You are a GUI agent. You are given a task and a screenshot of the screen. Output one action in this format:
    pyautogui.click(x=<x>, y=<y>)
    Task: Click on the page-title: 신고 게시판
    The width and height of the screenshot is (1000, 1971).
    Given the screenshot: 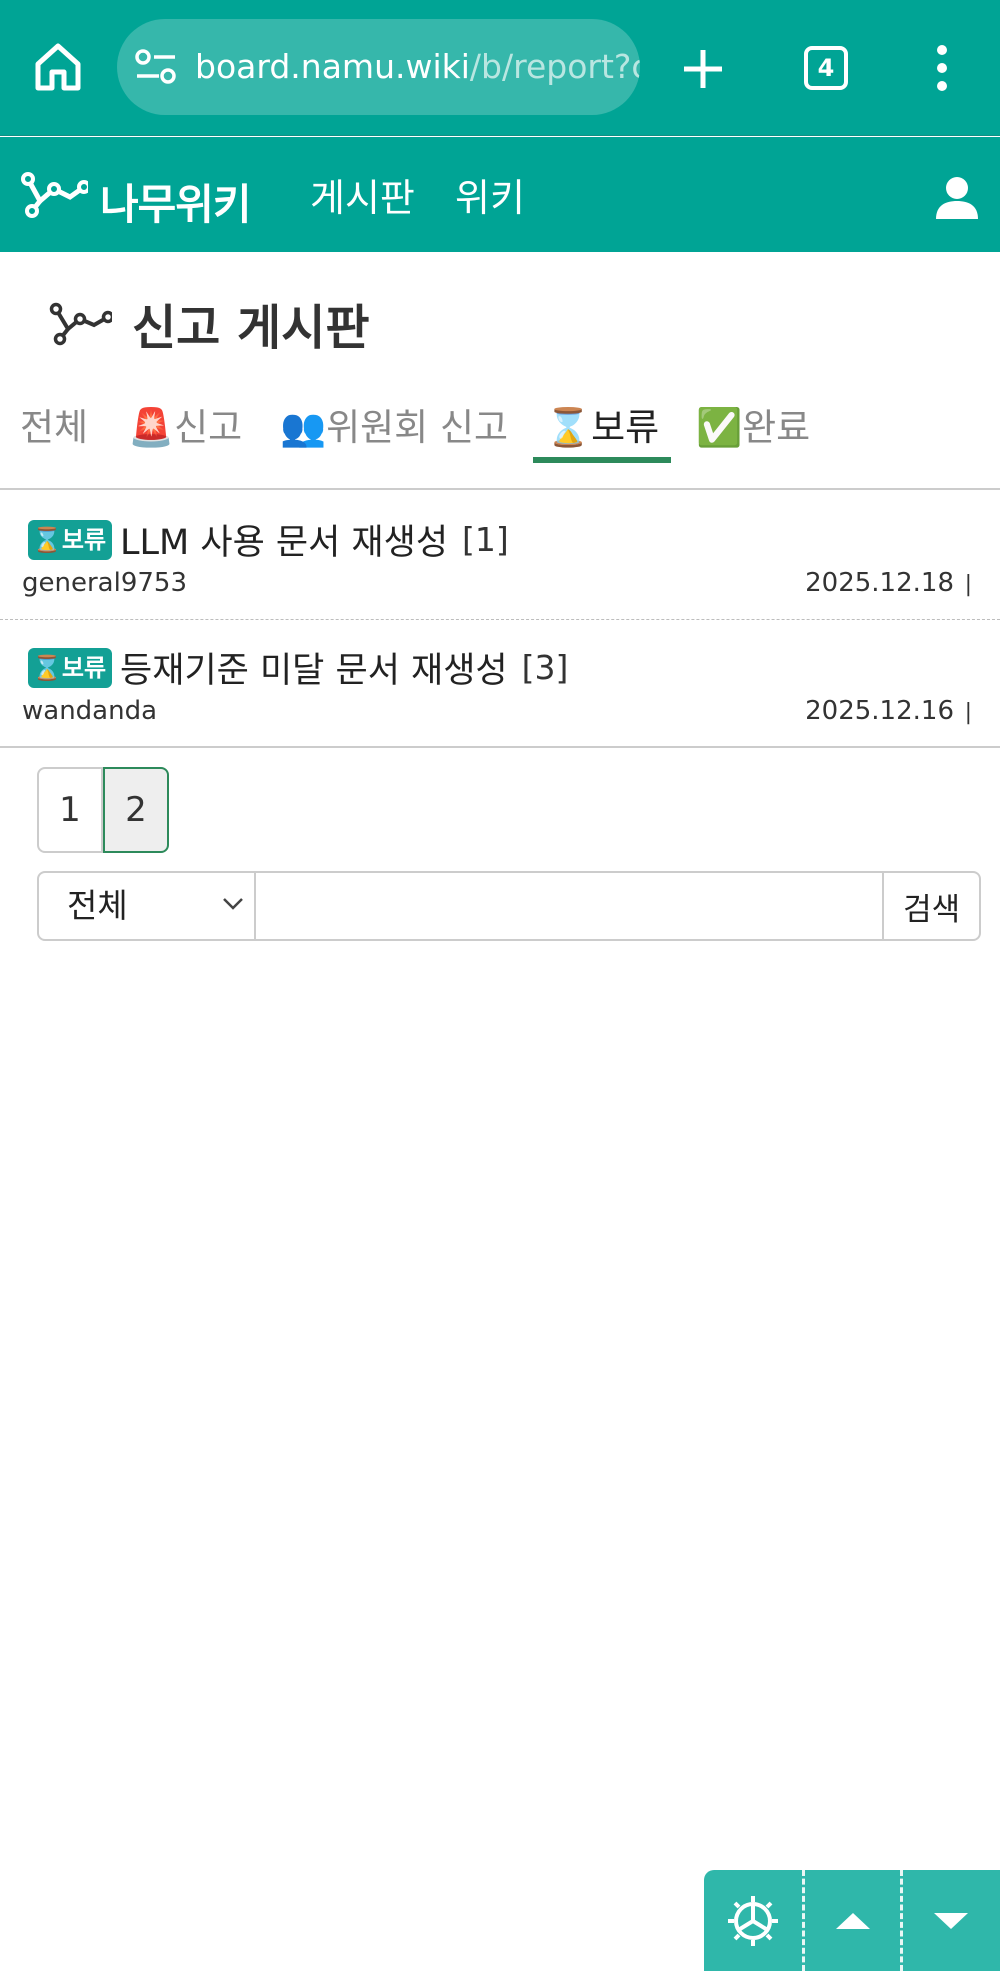 What is the action you would take?
    pyautogui.click(x=251, y=328)
    